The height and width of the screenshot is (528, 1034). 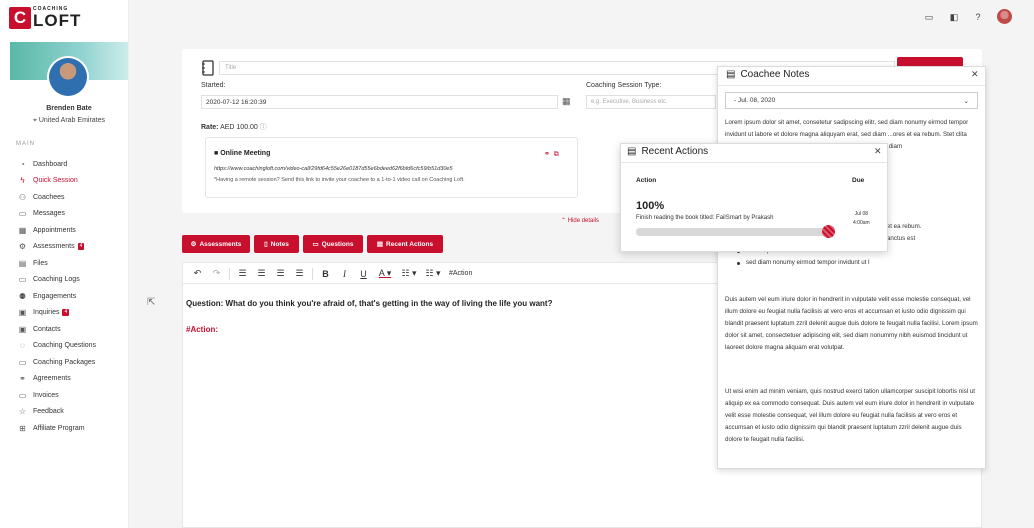 I want to click on sidebar-item-coaching-questions: ◌ Coaching Questions, so click(x=73, y=346).